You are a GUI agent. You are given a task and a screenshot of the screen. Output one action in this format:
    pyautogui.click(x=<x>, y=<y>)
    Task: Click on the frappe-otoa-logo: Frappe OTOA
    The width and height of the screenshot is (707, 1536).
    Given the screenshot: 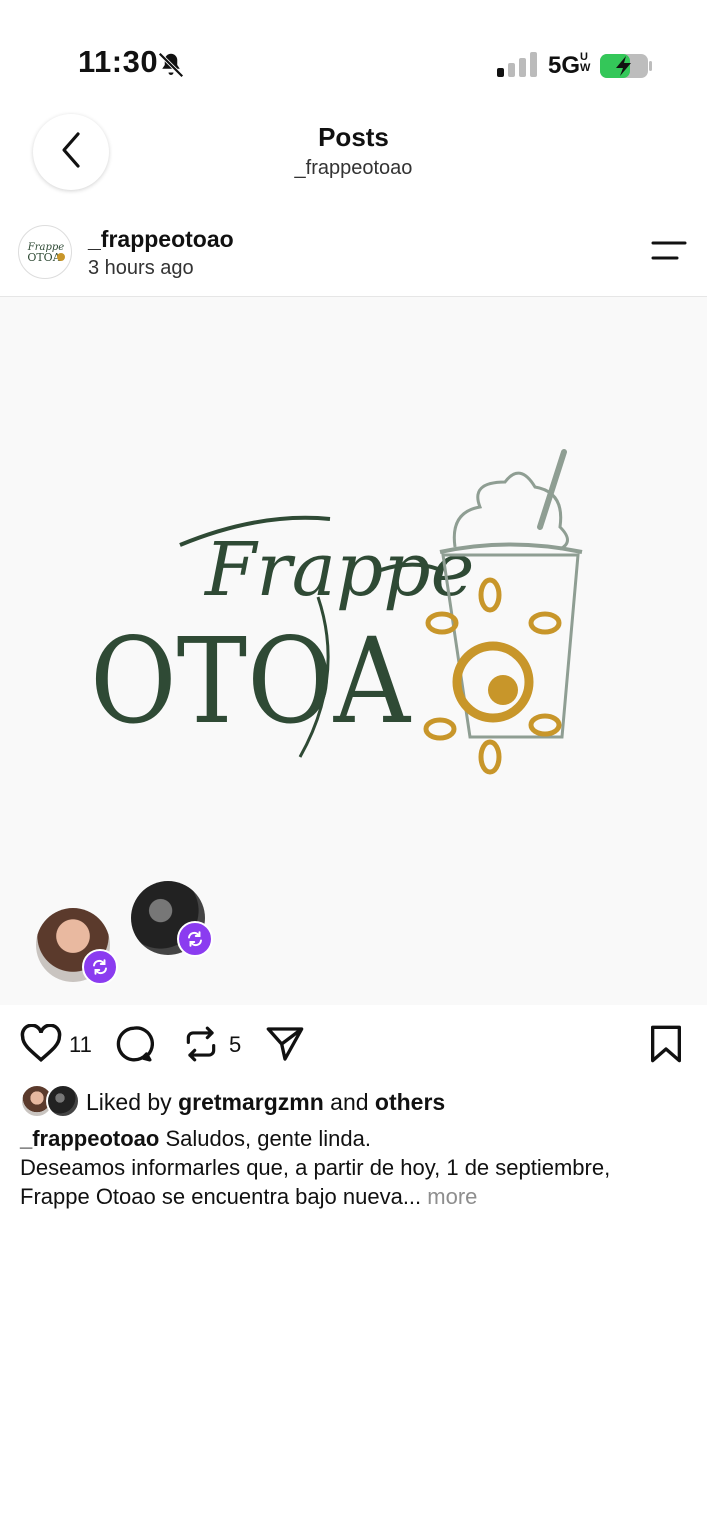 What is the action you would take?
    pyautogui.click(x=336, y=612)
    